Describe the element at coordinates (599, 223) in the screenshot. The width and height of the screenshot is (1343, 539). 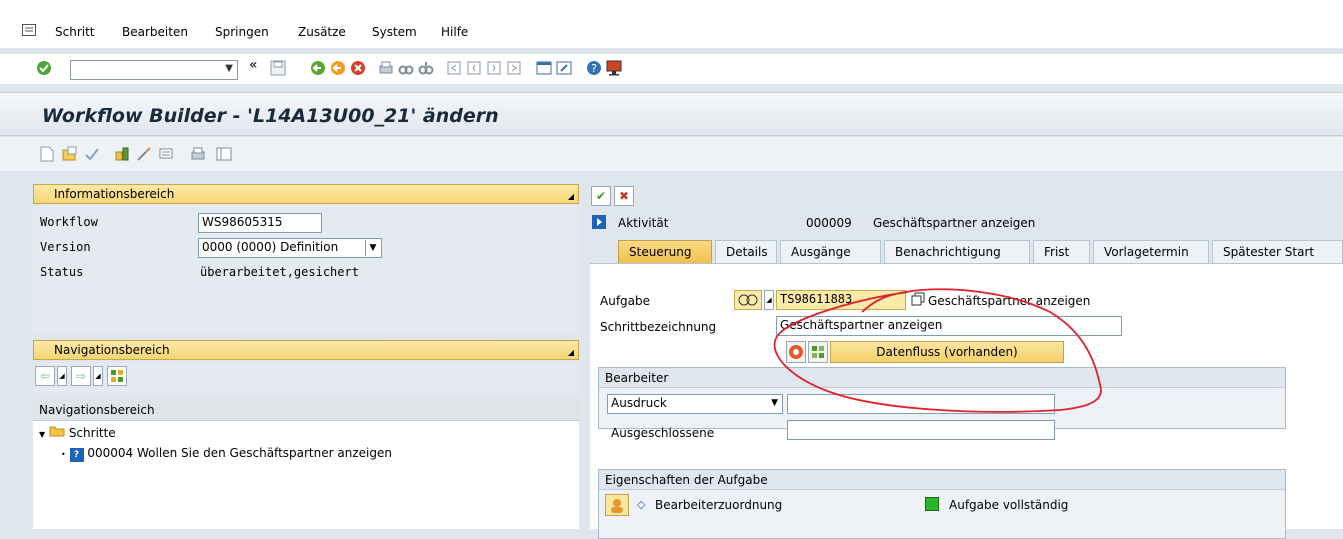
I see `activity-type-icon` at that location.